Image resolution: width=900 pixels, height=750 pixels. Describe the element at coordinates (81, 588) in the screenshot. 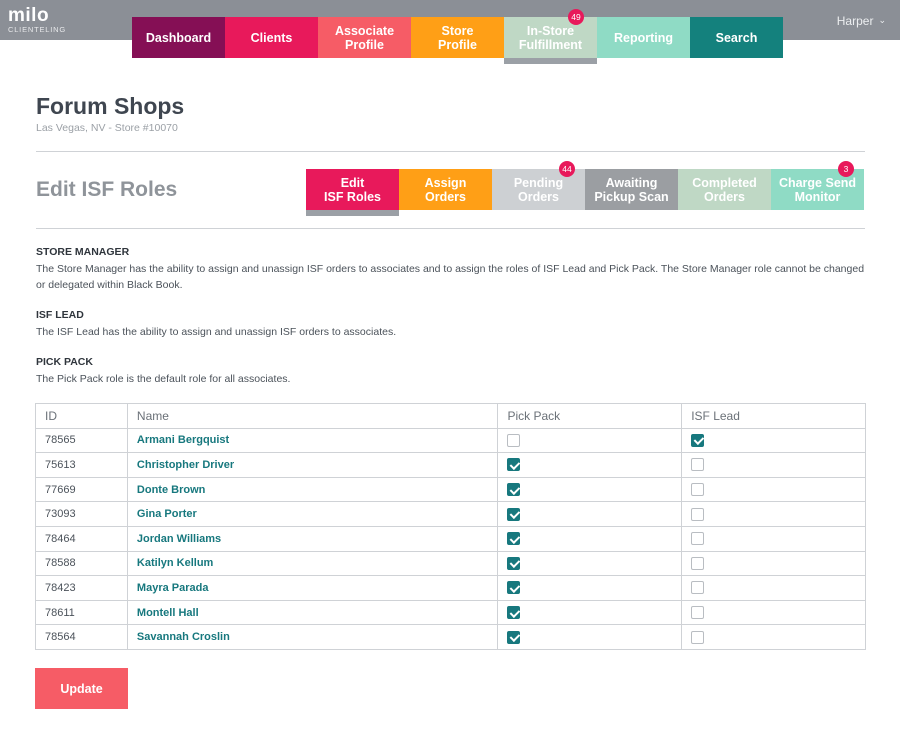

I see `associate-id: 78423` at that location.